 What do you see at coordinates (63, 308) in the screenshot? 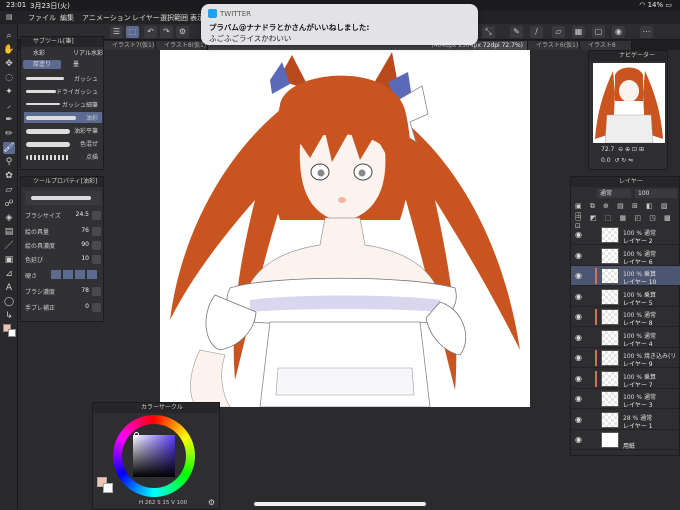
I see `prop-stabilization: 手ブレ補正 0` at bounding box center [63, 308].